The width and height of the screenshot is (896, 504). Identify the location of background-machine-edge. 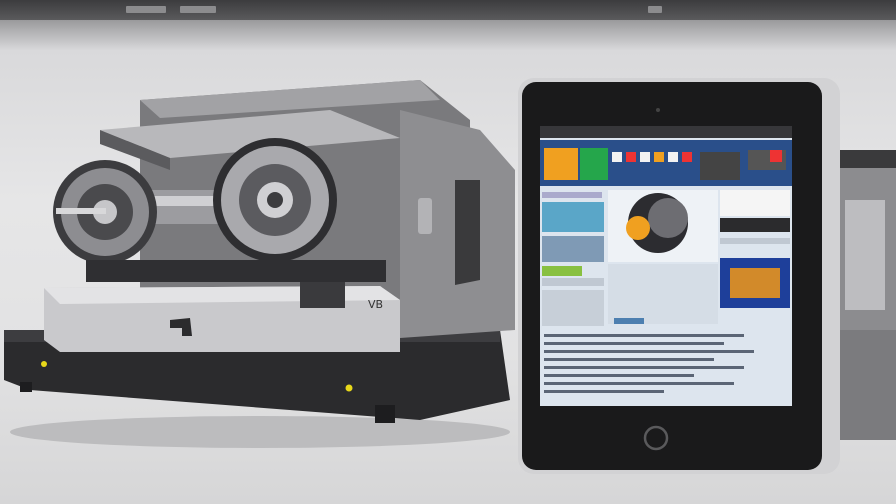
(865, 295).